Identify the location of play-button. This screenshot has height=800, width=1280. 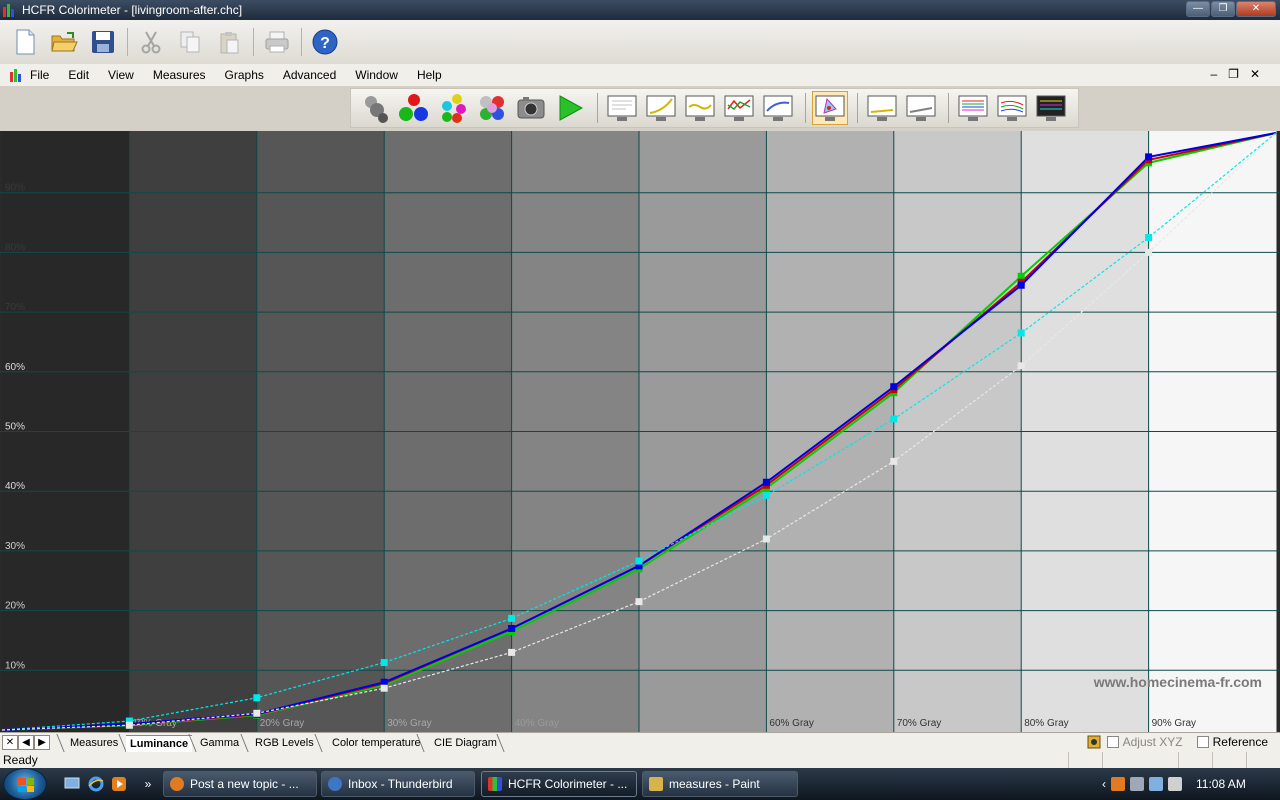
(570, 108).